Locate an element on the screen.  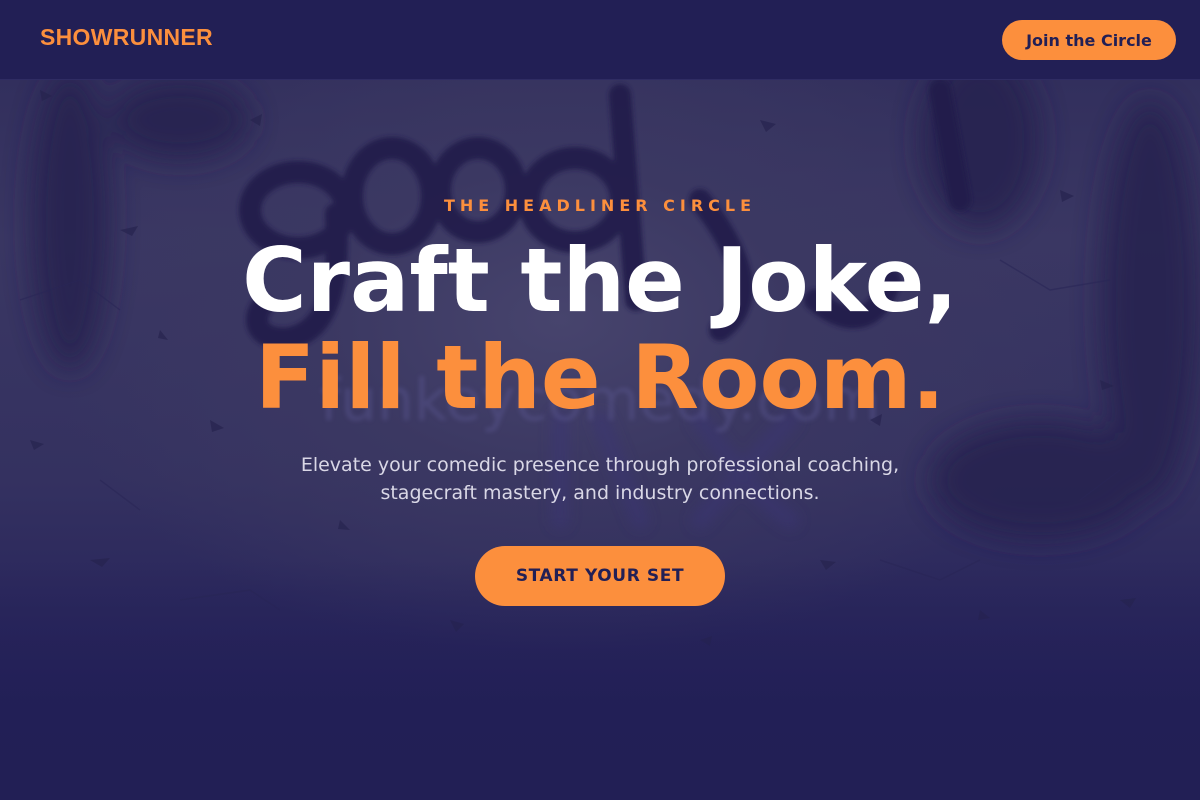
join-the-circle-button: Join the Circle is located at coordinates (1089, 40).